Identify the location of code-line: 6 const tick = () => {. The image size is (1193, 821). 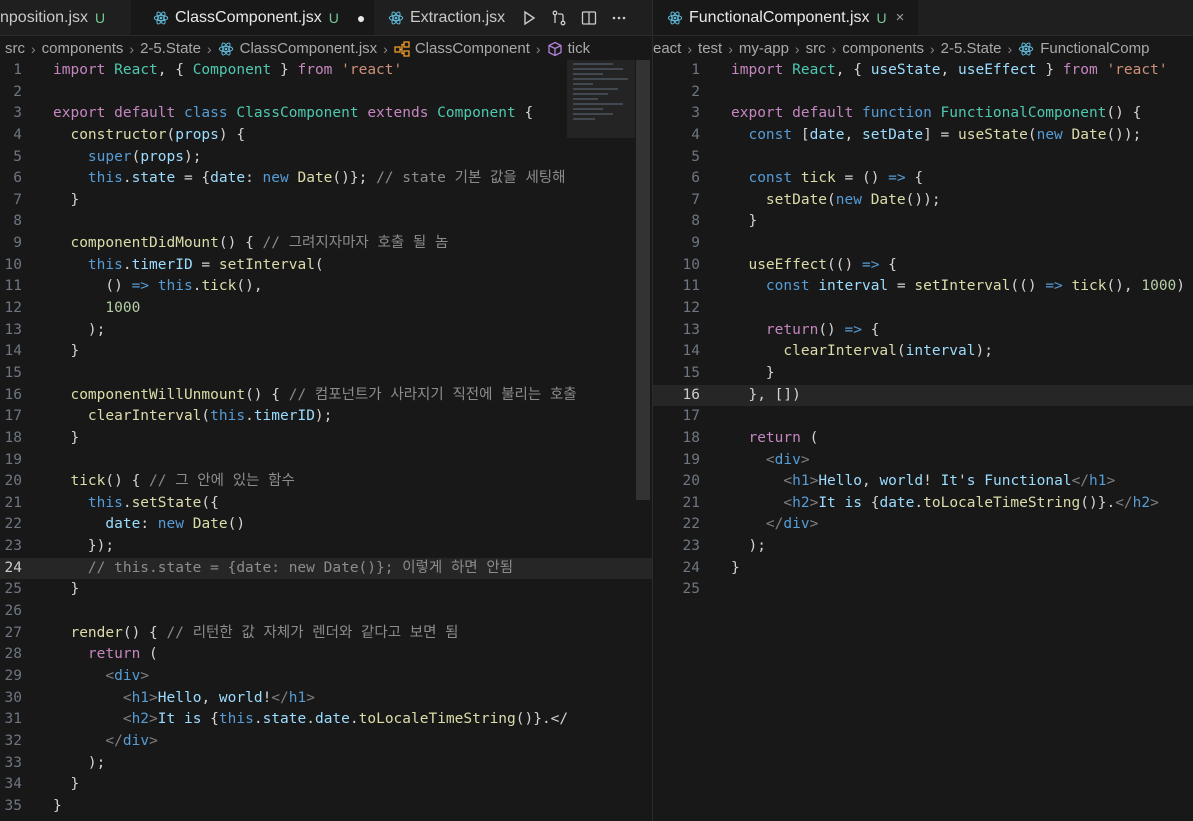
(923, 179).